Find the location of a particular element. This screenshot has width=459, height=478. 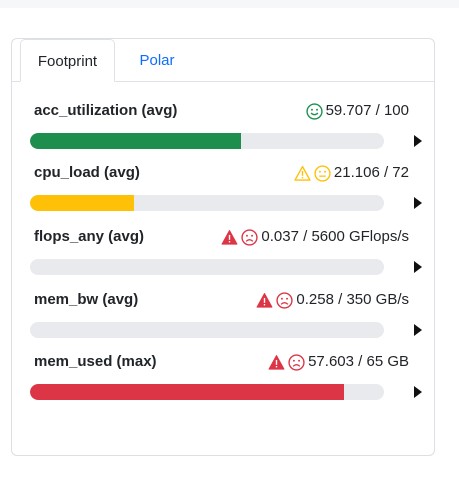

tab-polar: Polar is located at coordinates (157, 60).